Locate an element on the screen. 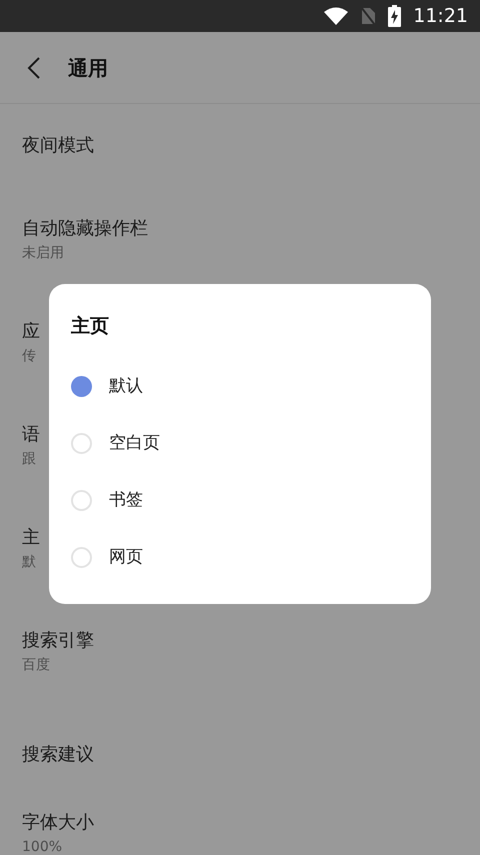 This screenshot has height=855, width=480. wifi-icon is located at coordinates (336, 16).